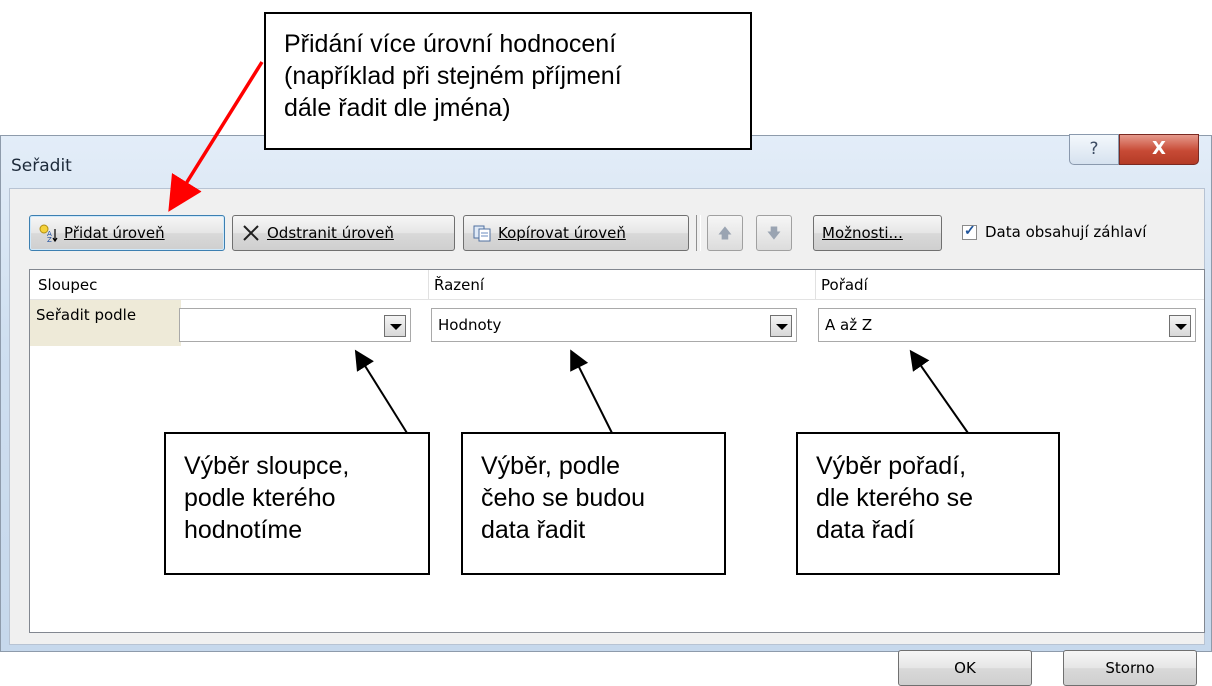 The image size is (1212, 686). Describe the element at coordinates (397, 108) in the screenshot. I see `callout-line: dále řadit dle jména)` at that location.